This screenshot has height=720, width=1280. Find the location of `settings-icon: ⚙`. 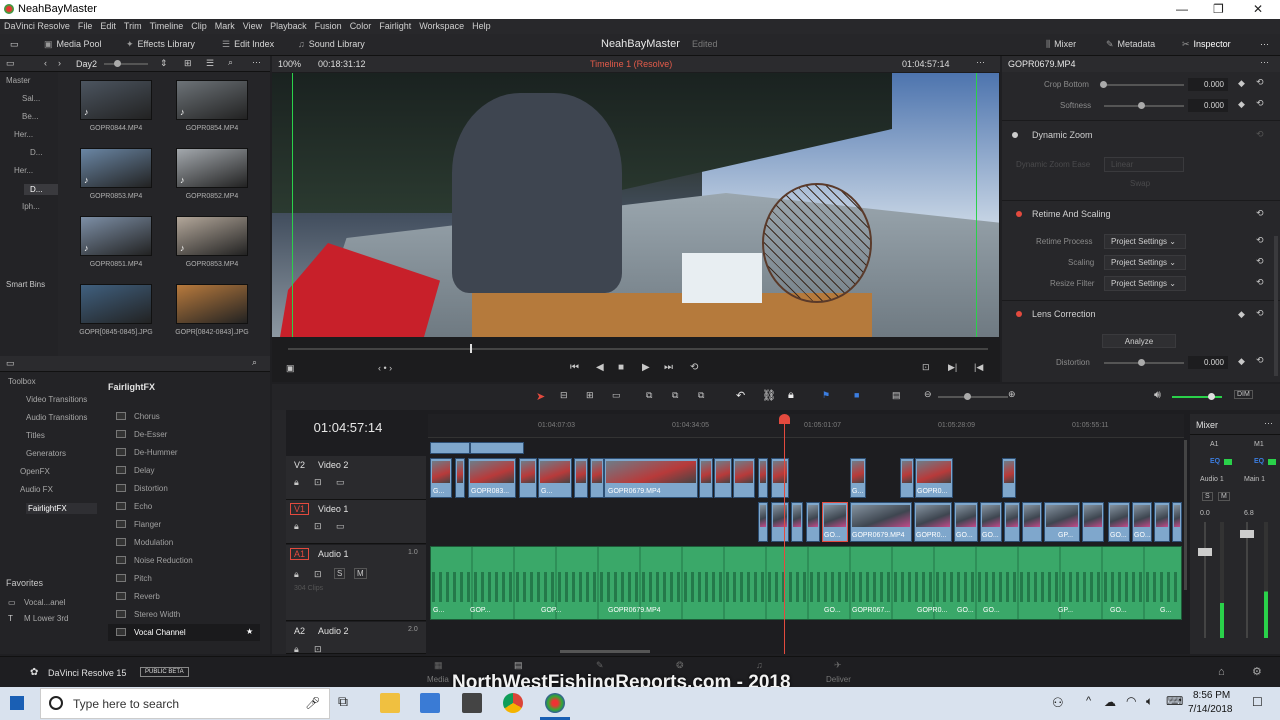

settings-icon: ⚙ is located at coordinates (1257, 671).